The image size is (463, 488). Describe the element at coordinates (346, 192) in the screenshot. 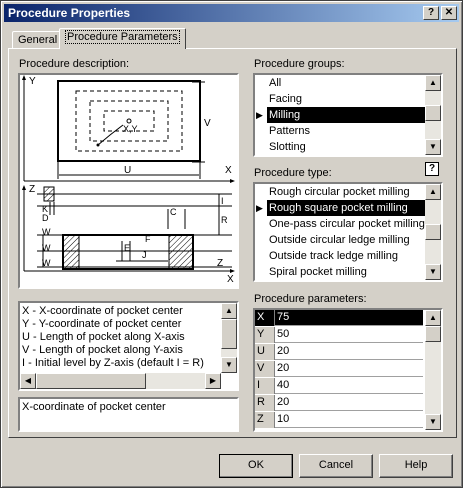

I see `type-item: Rough circular pocket milling` at that location.